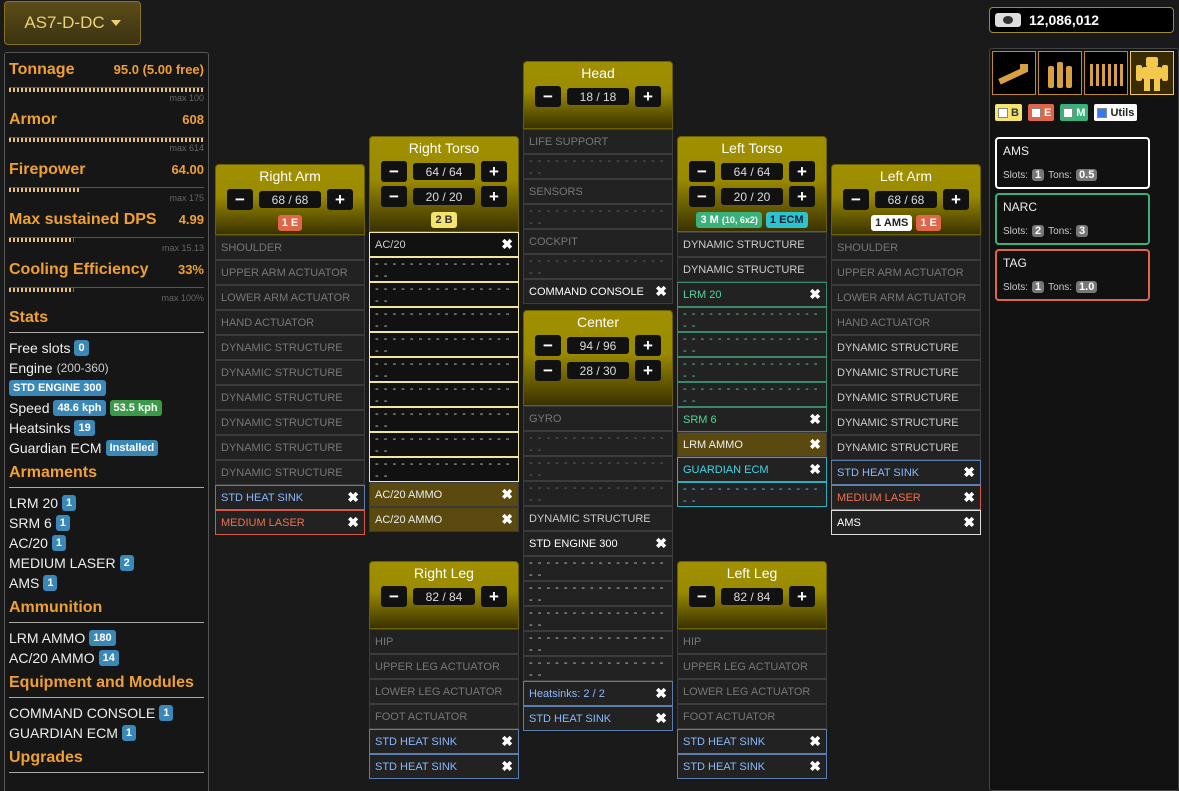 The height and width of the screenshot is (791, 1179). Describe the element at coordinates (598, 141) in the screenshot. I see `equipment-slot: LIFE SUPPORT` at that location.